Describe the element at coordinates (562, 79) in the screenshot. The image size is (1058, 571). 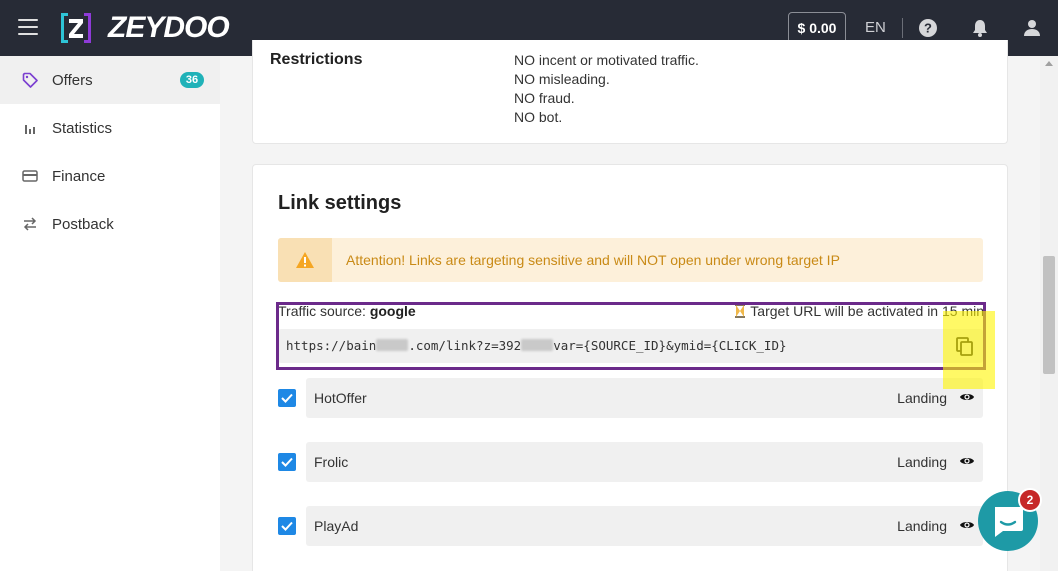
I see `restriction-item: NO misleading.` at that location.